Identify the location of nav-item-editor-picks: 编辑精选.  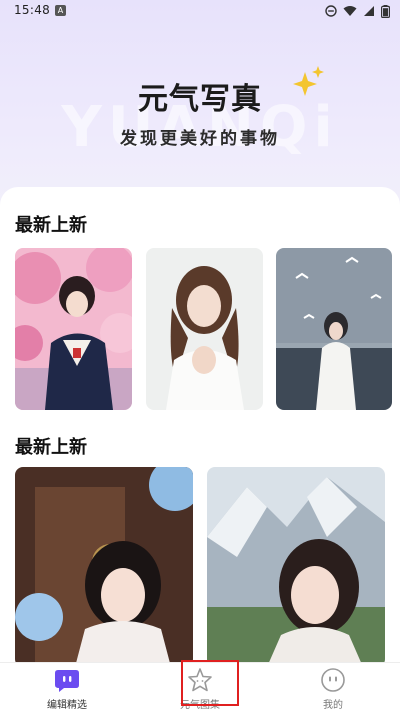
(67, 687).